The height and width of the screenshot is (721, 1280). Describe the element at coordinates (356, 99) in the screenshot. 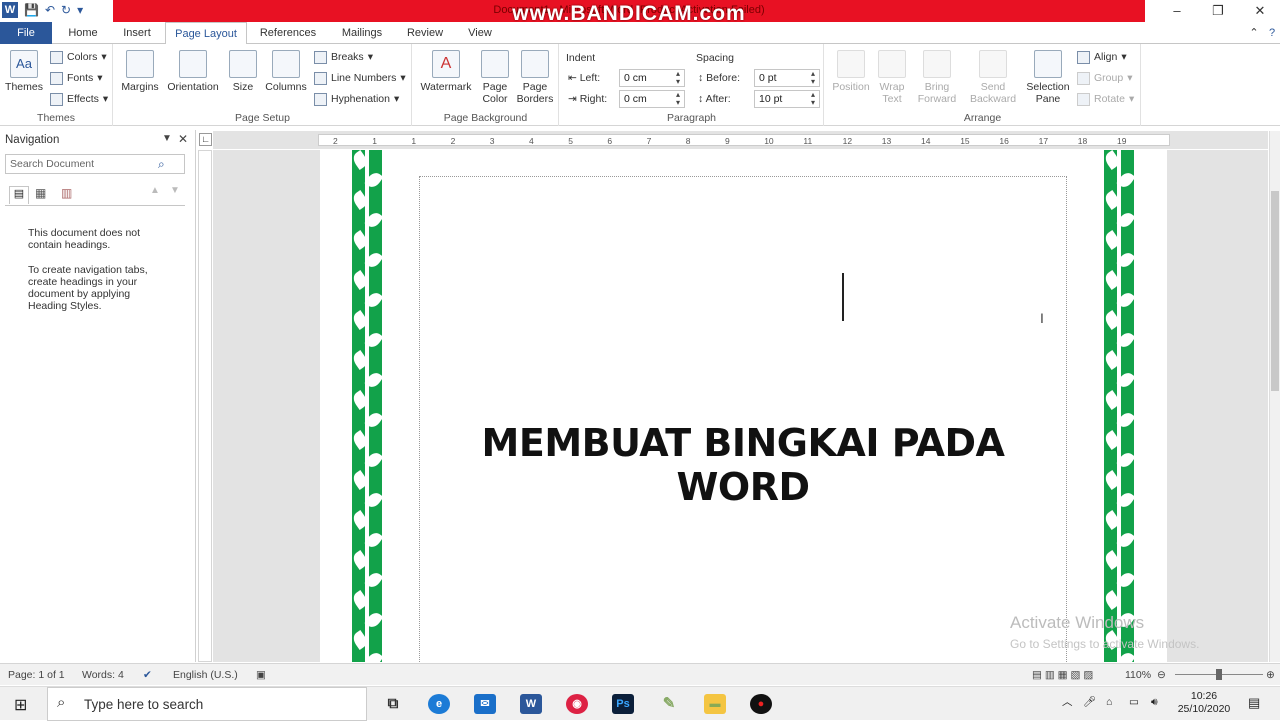

I see `hyphenation-button: Hyphenation ▾` at that location.